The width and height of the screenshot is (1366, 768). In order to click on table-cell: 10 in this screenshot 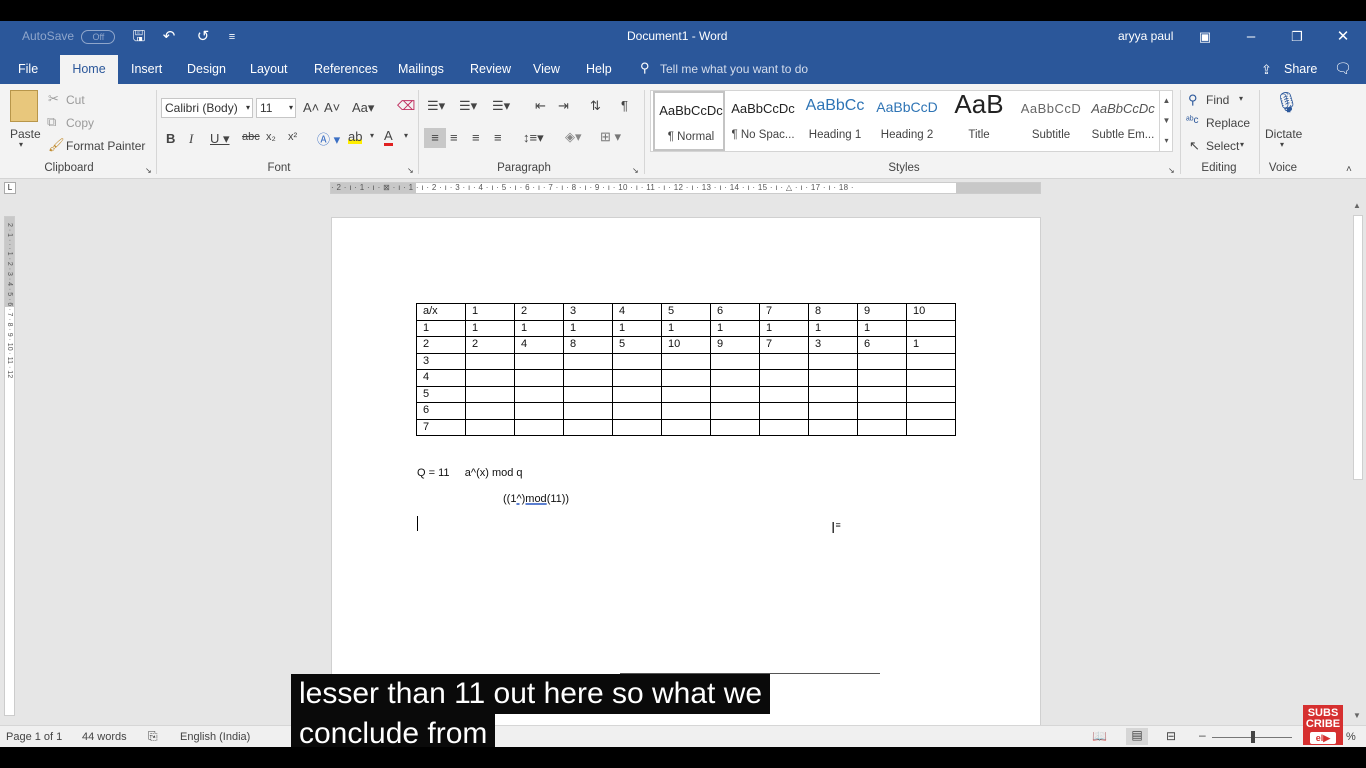, I will do `click(686, 345)`.